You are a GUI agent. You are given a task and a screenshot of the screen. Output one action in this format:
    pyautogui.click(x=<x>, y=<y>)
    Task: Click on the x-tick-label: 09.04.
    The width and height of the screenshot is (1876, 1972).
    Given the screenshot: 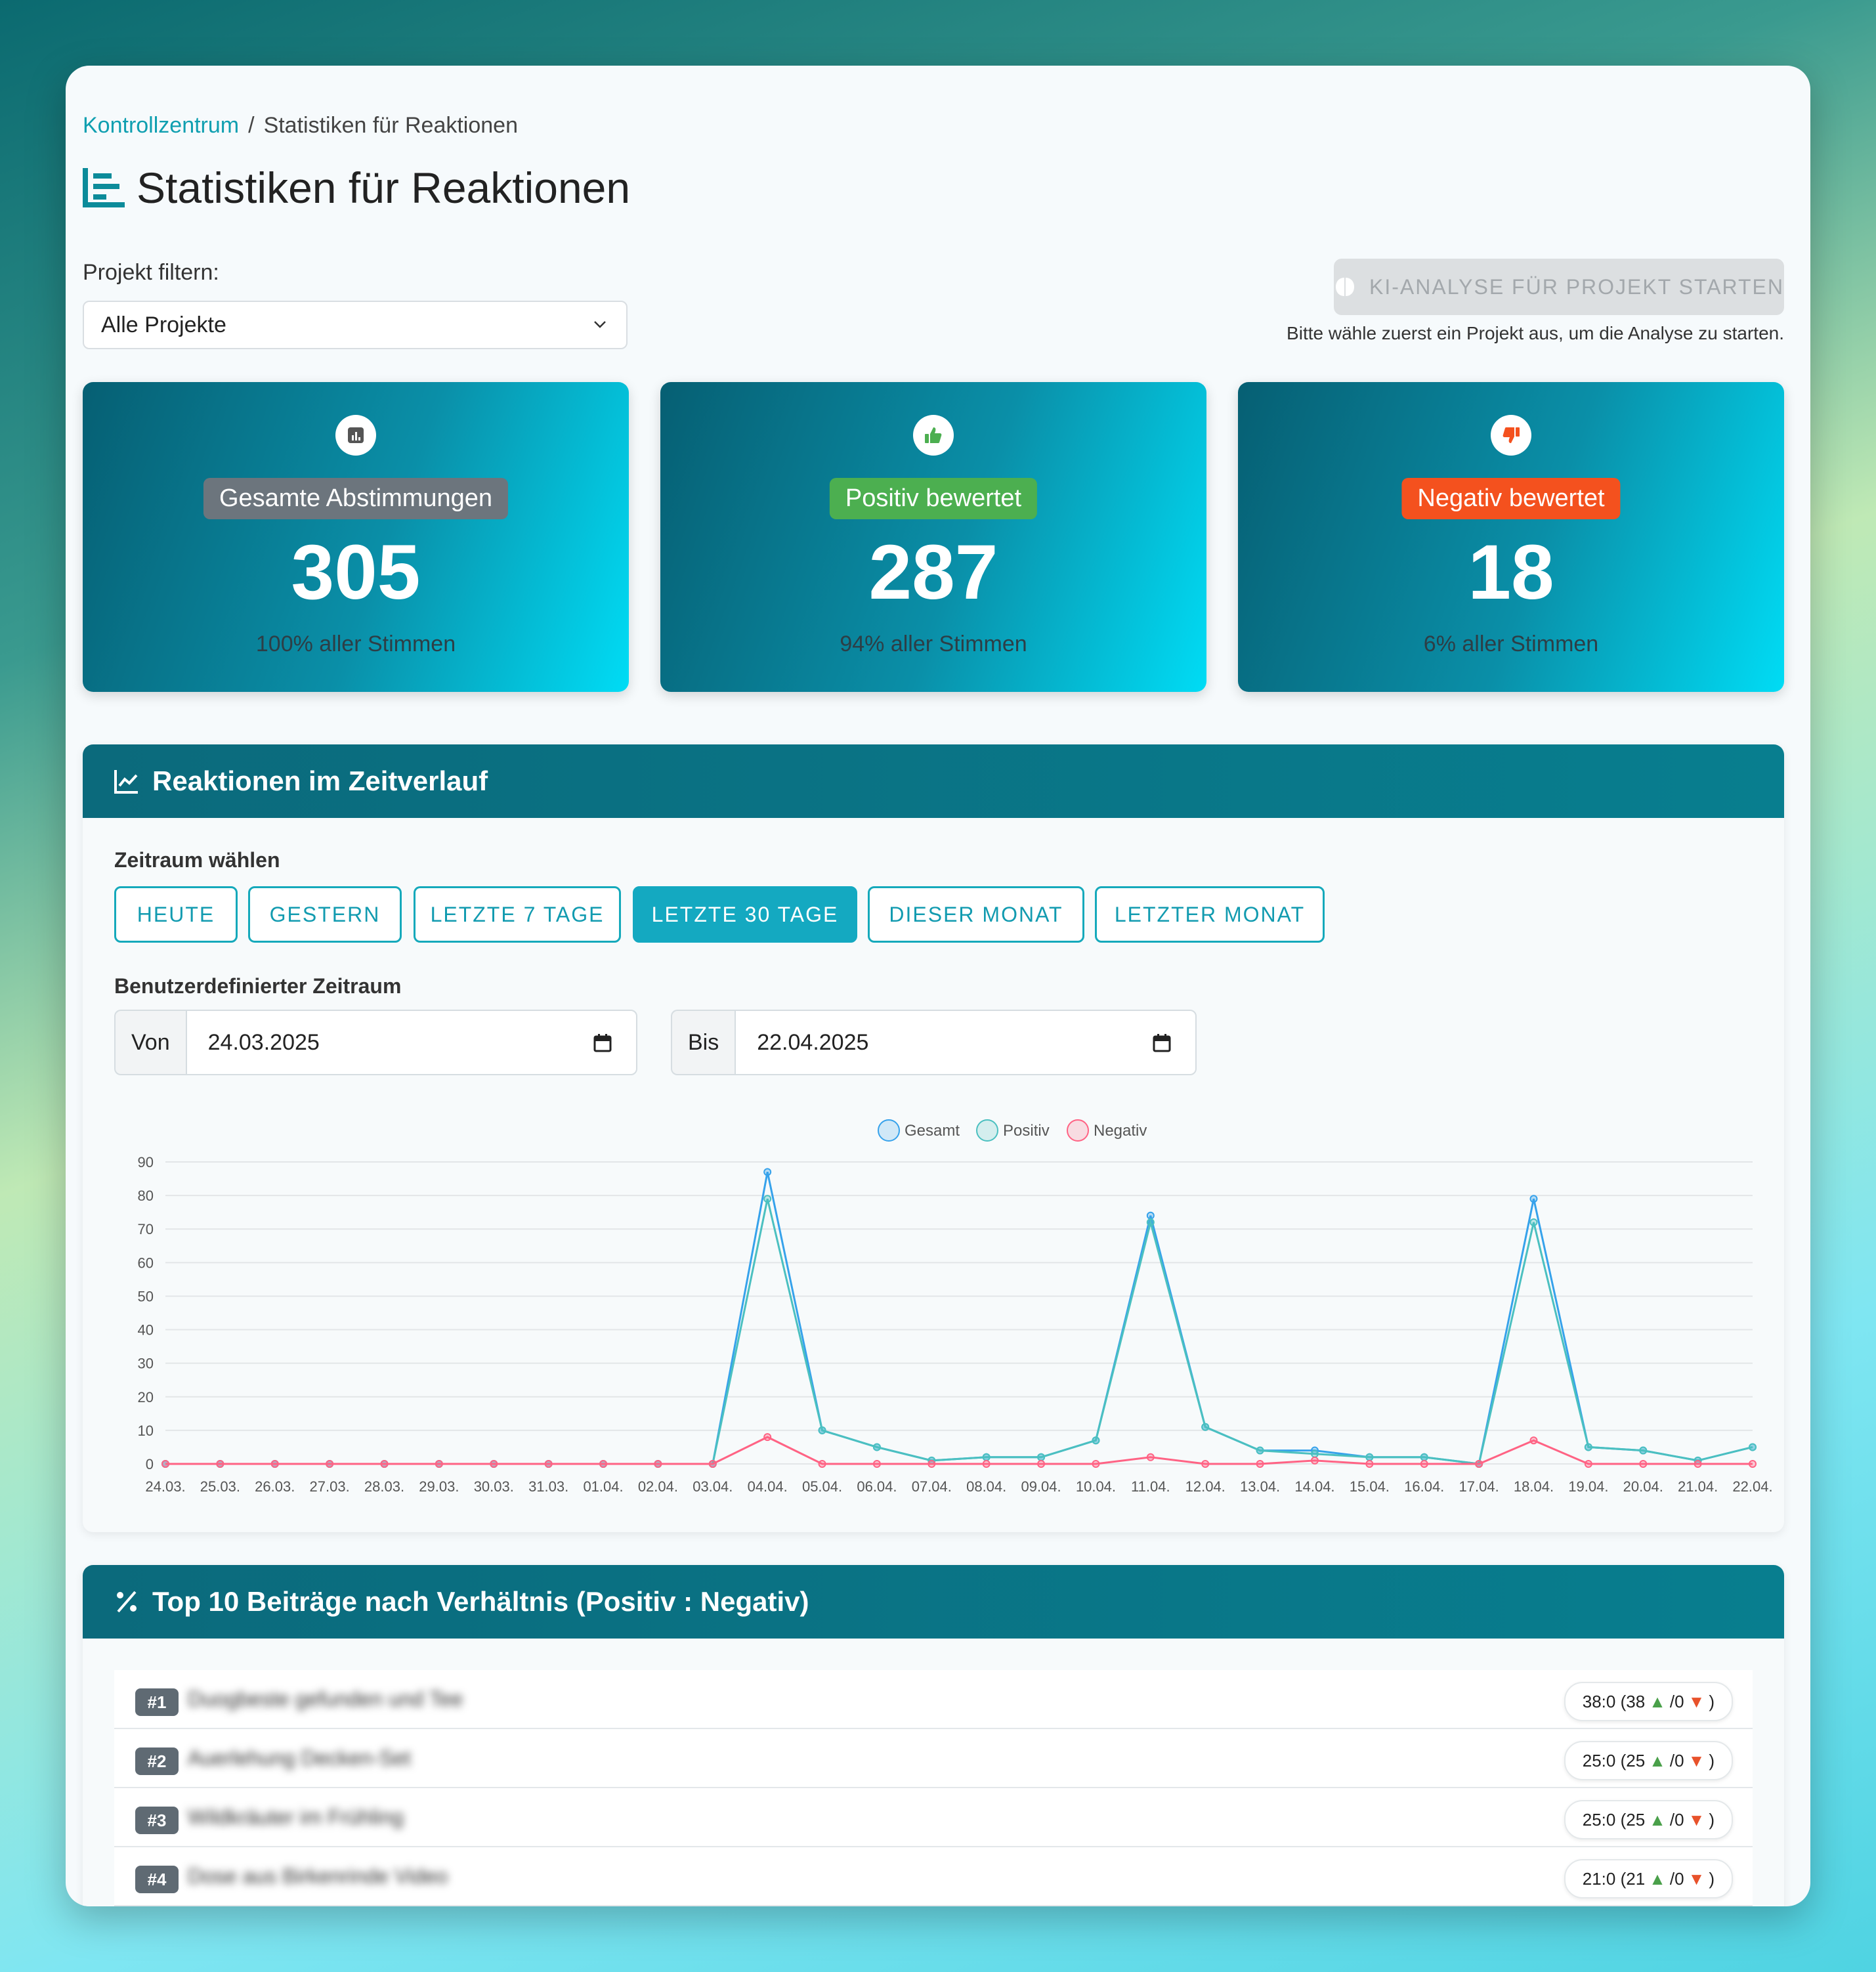 What is the action you would take?
    pyautogui.click(x=1041, y=1486)
    